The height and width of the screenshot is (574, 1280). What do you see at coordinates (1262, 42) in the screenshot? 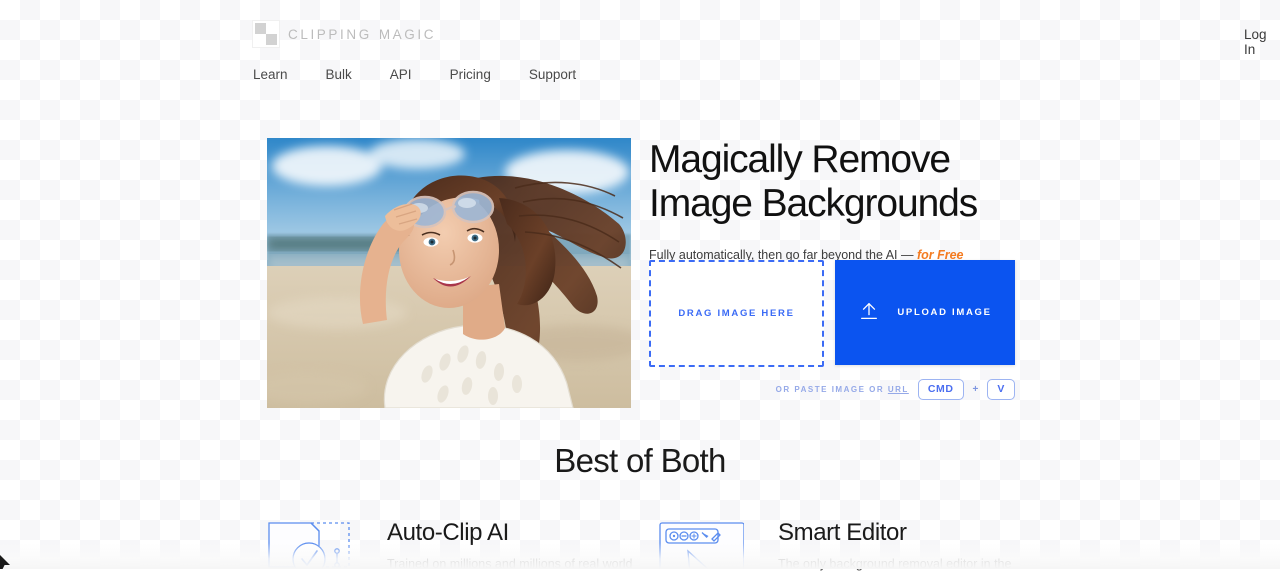
I see `log-in-link: Log In` at bounding box center [1262, 42].